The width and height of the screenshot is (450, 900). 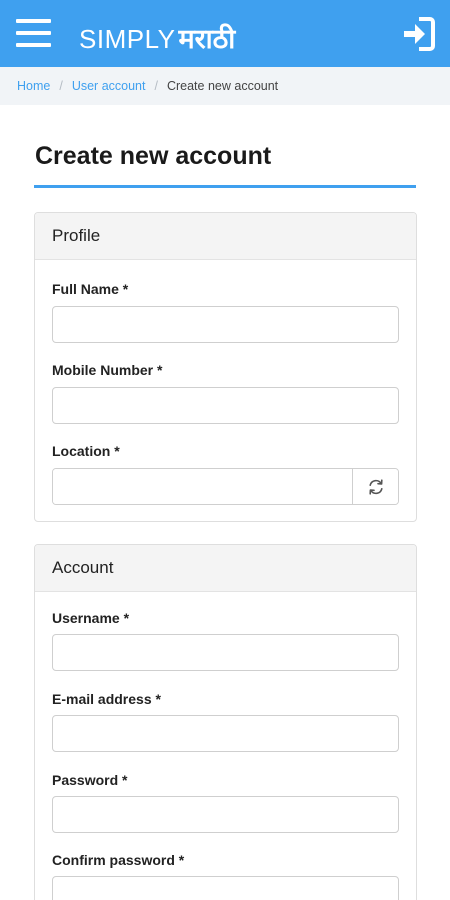 I want to click on location-field, so click(x=202, y=486).